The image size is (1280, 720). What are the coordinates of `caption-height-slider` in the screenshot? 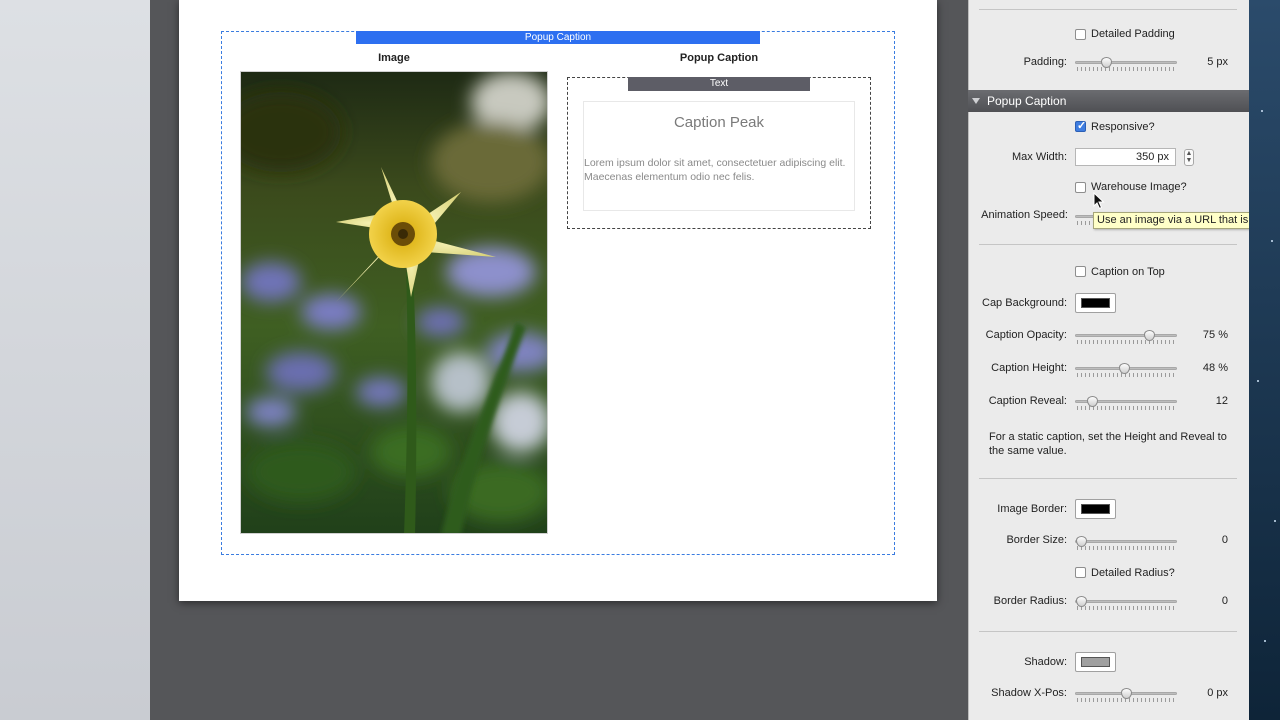 It's located at (1126, 370).